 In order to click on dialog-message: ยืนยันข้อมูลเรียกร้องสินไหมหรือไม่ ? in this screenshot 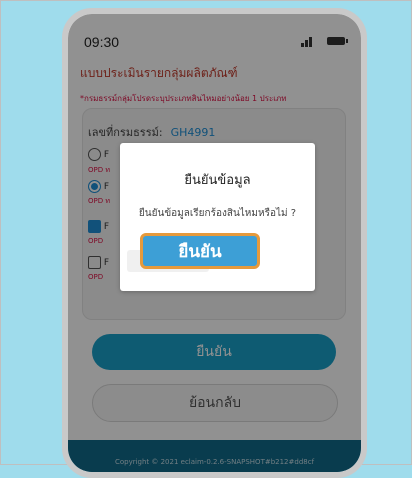, I will do `click(217, 213)`.